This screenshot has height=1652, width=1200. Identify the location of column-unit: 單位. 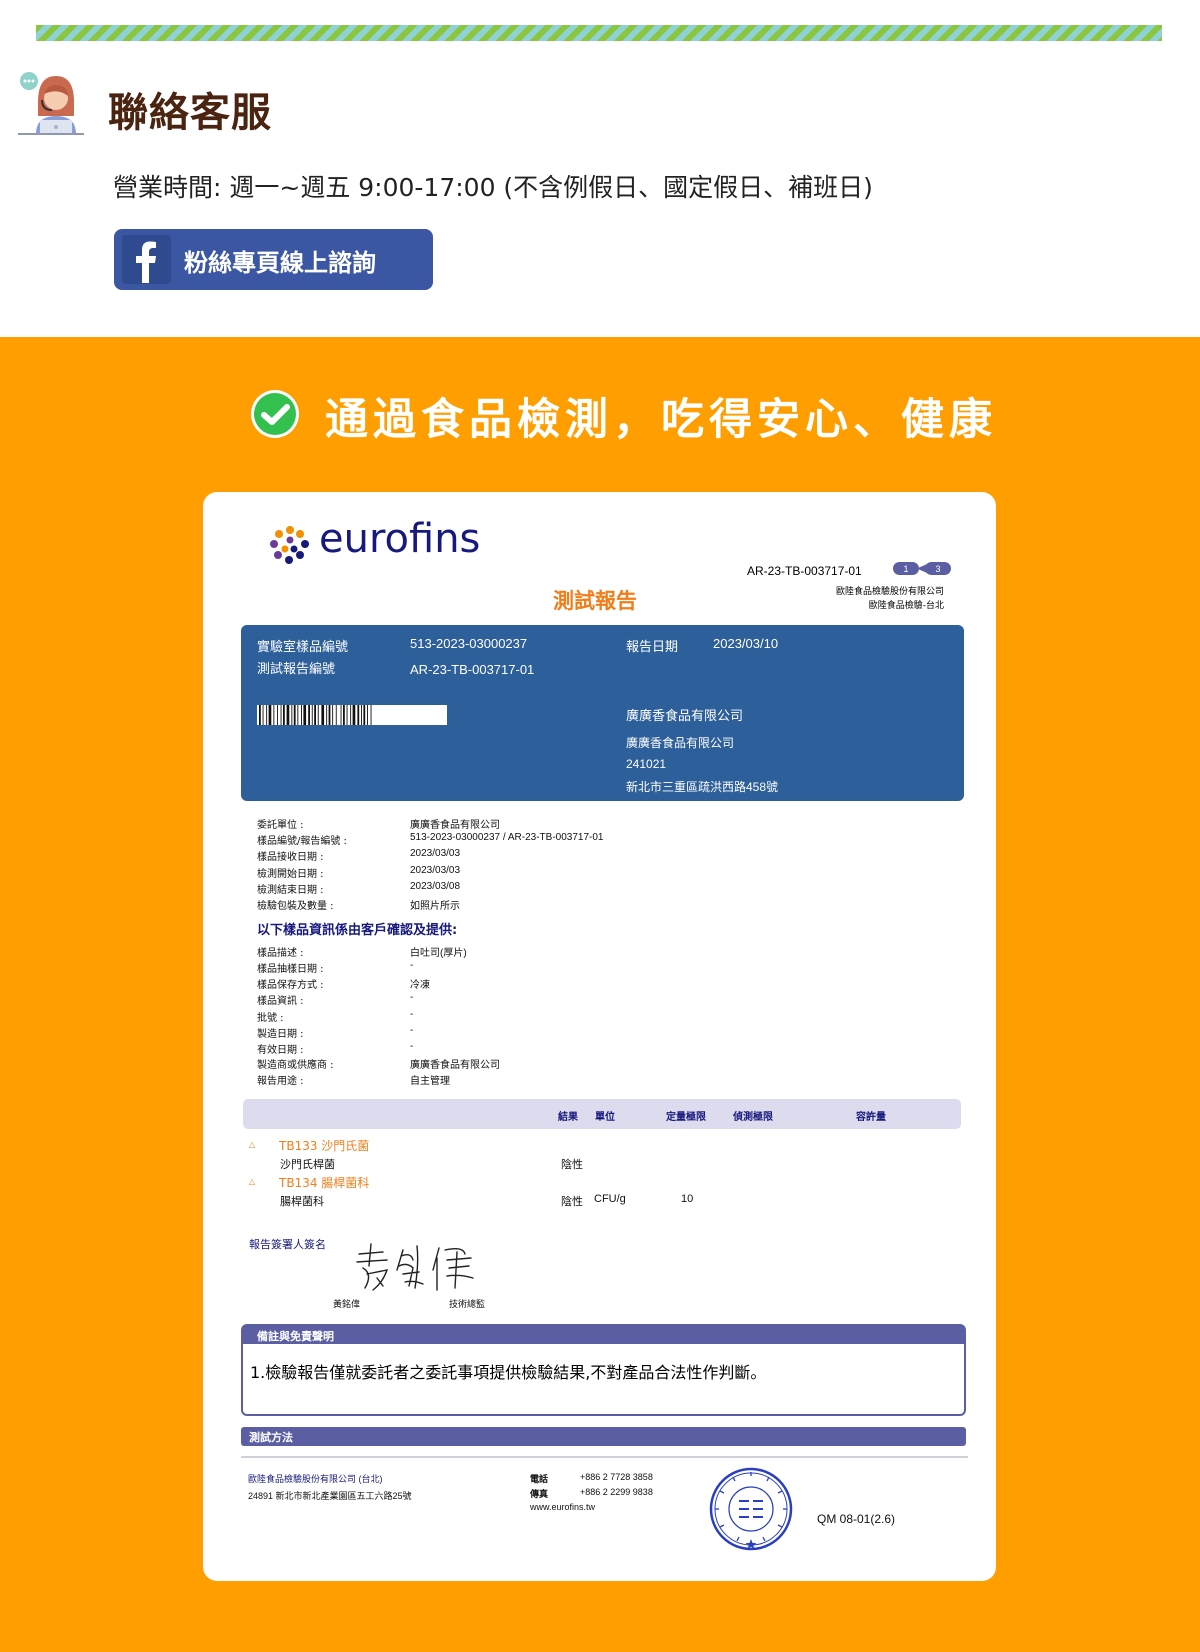
(605, 1117).